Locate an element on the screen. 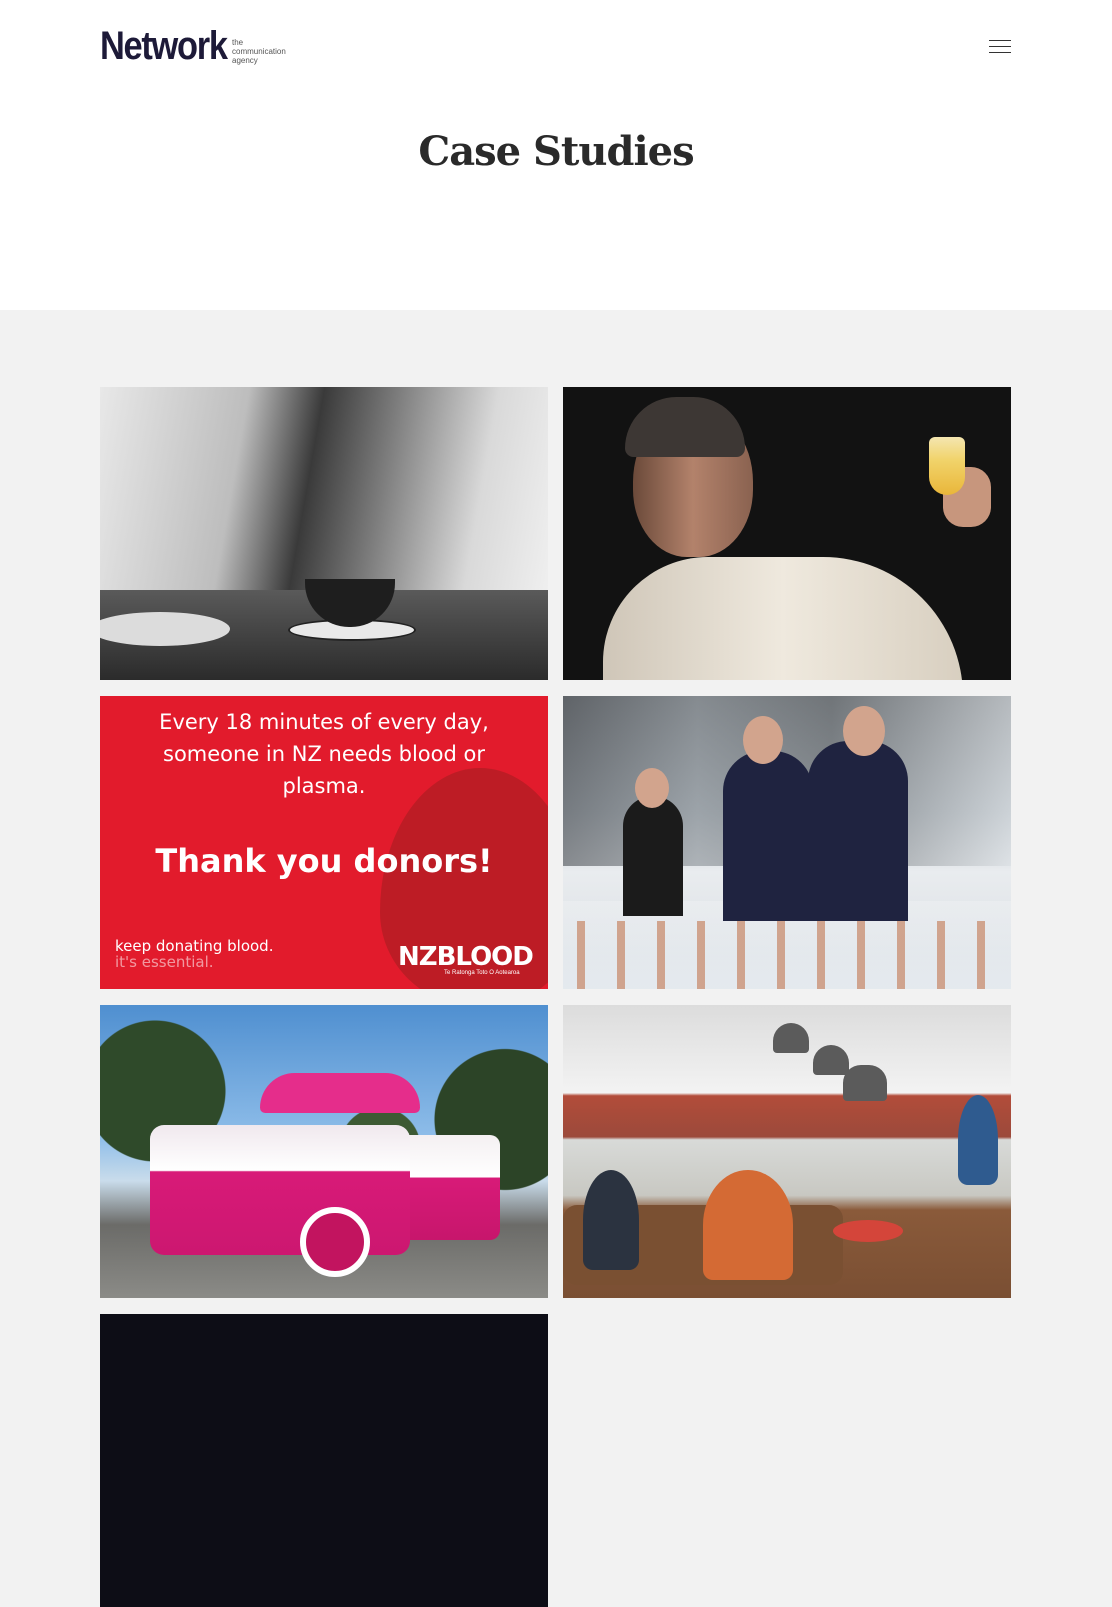  case-study-wine-judging is located at coordinates (787, 842).